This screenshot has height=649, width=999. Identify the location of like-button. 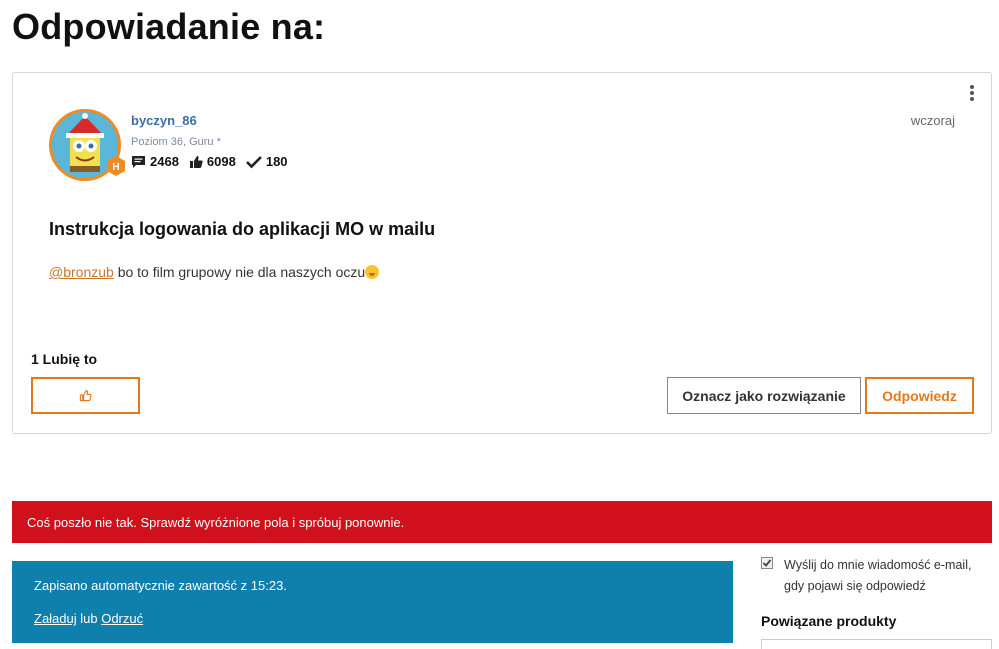
(85, 395).